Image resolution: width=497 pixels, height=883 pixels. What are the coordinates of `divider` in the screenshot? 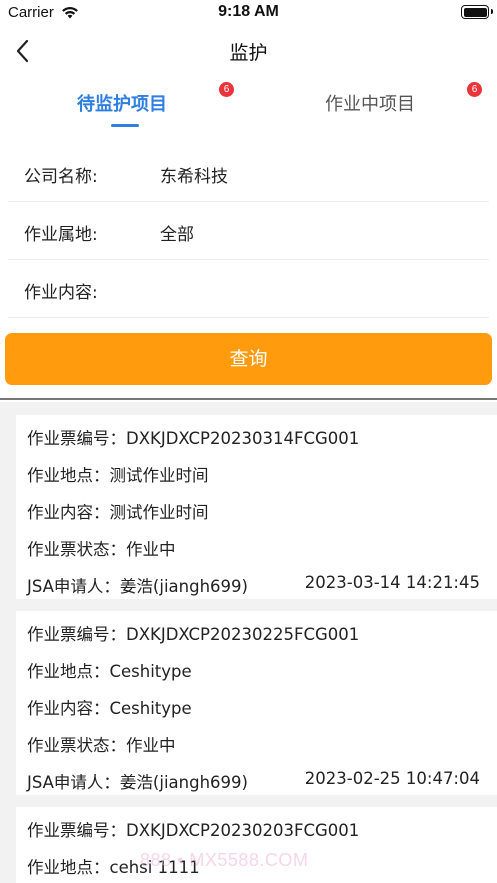 It's located at (248, 399).